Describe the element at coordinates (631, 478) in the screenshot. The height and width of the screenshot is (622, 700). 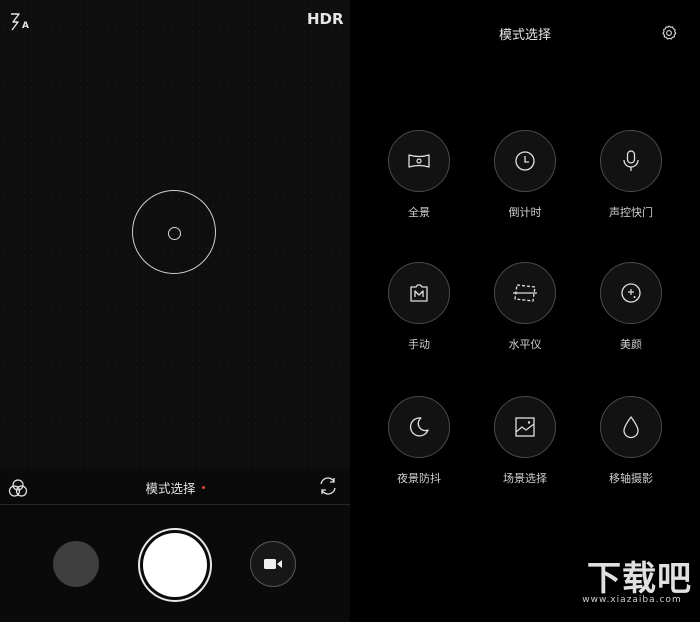
I see `mode-tilt-shift-label: 移轴摄影` at that location.